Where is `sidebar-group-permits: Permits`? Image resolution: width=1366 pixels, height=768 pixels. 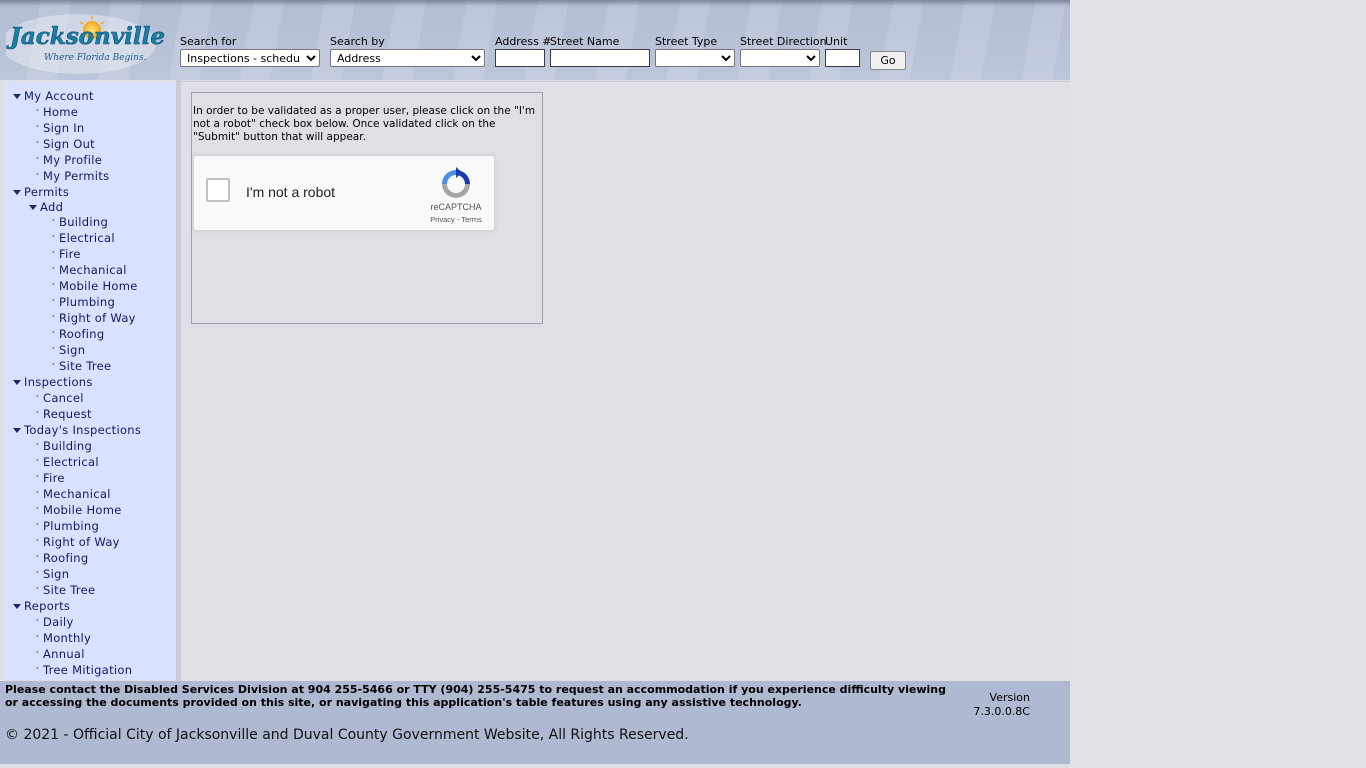 sidebar-group-permits: Permits is located at coordinates (90, 192).